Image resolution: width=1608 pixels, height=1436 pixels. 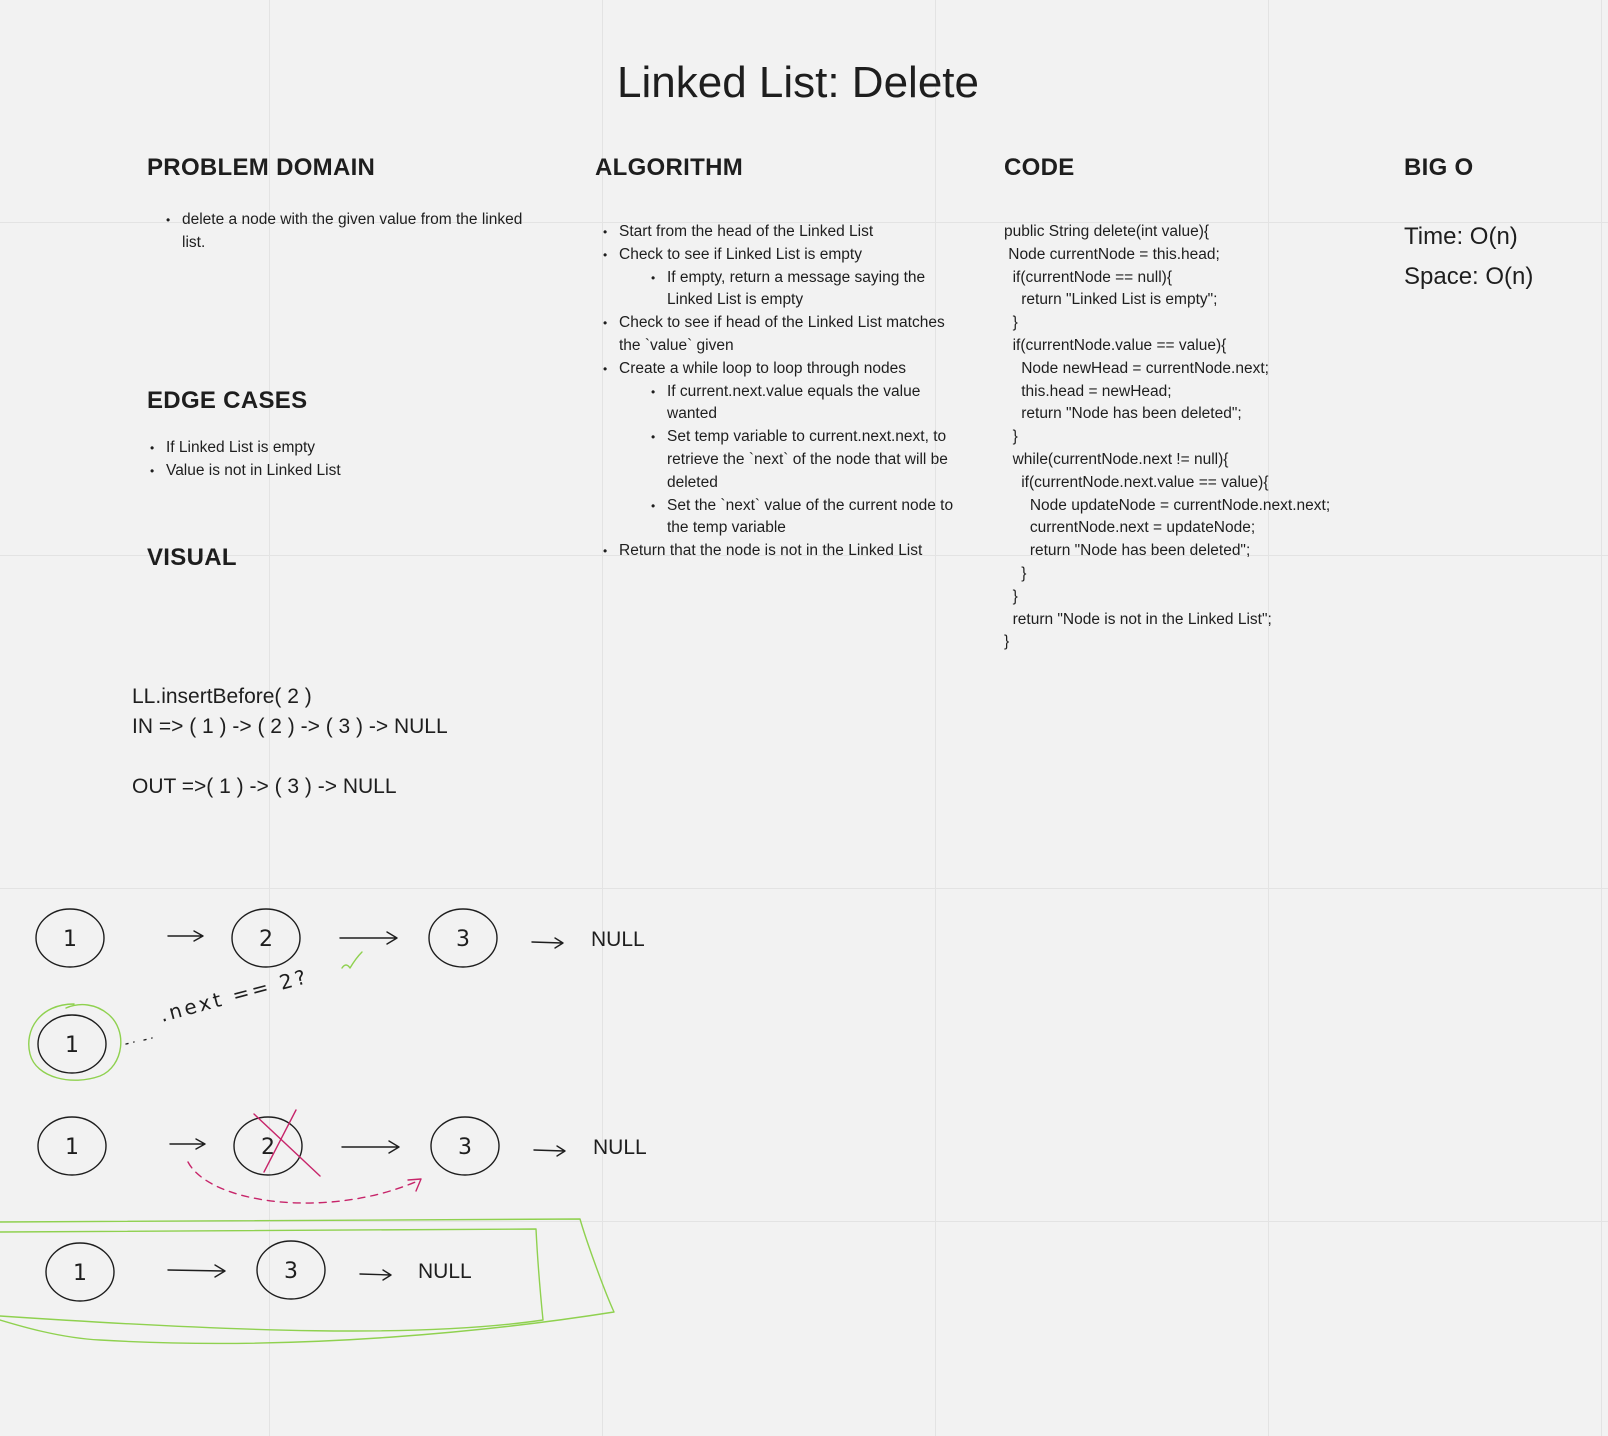 I want to click on arrowhead-icon, so click(x=414, y=1185).